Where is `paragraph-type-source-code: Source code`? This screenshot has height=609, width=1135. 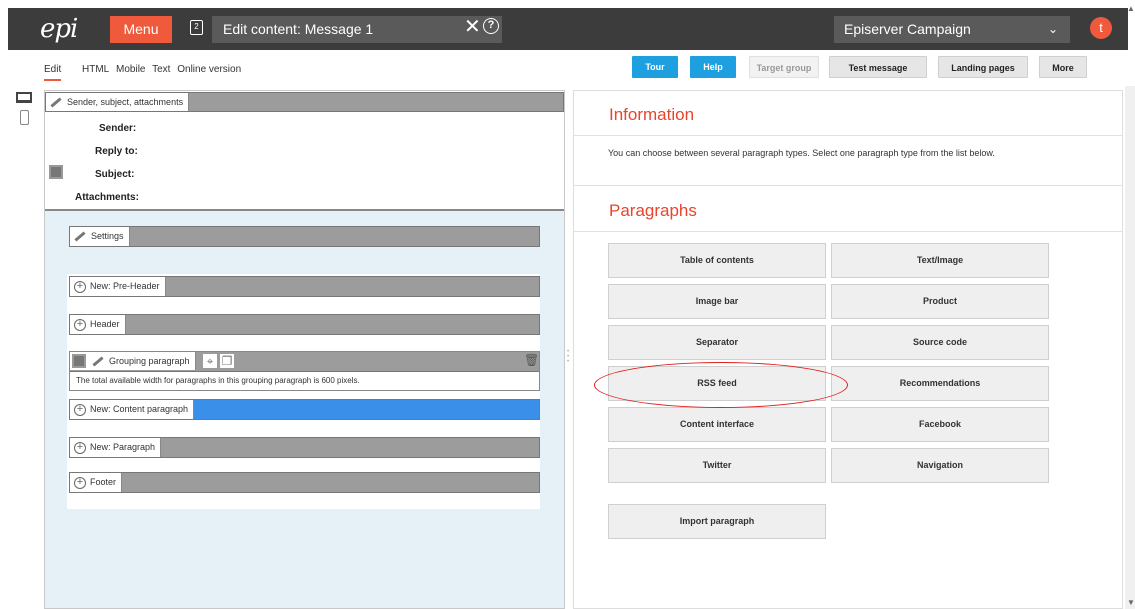
paragraph-type-source-code: Source code is located at coordinates (940, 342).